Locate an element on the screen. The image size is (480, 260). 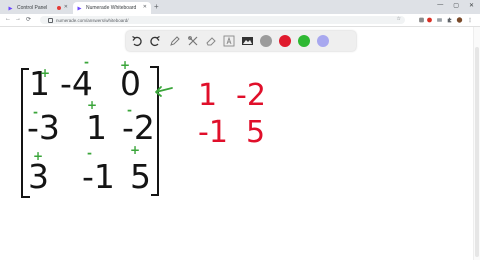
insert-image-button is located at coordinates (247, 41).